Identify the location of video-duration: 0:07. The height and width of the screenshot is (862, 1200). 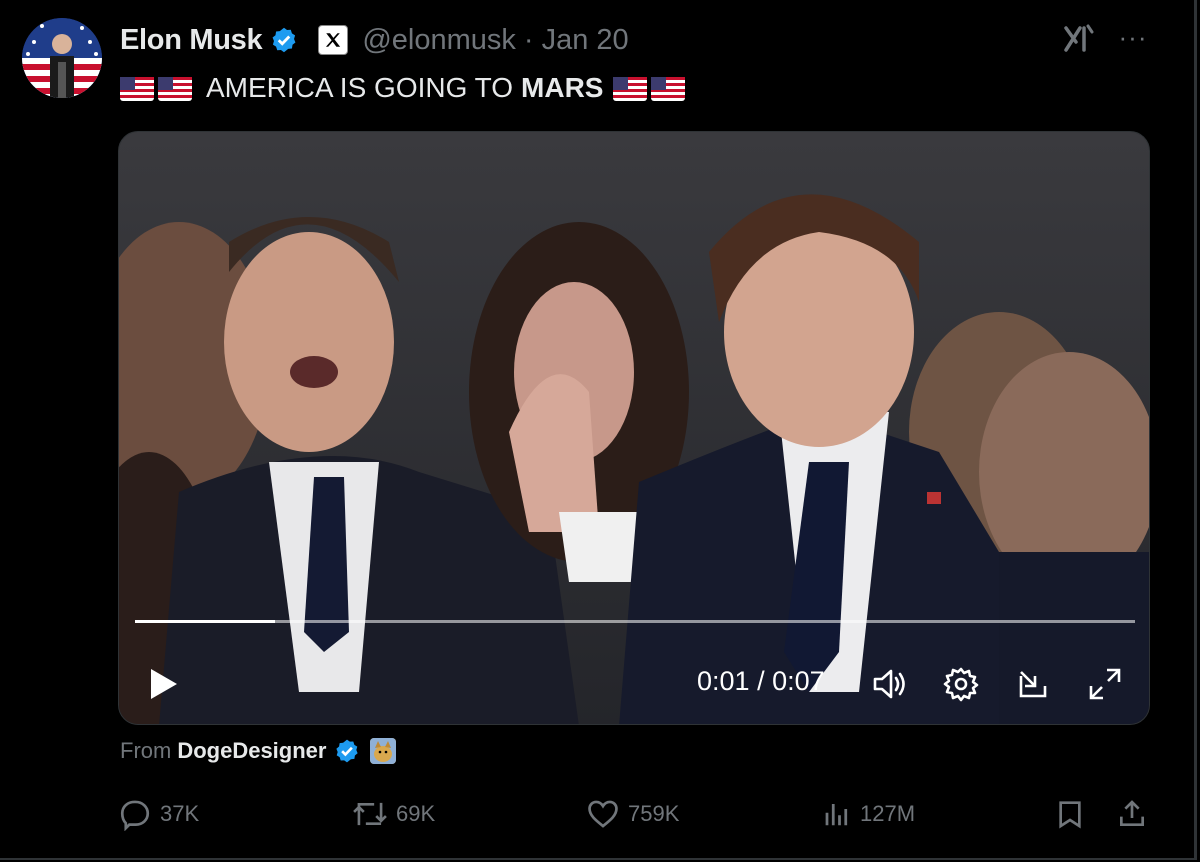
(798, 681).